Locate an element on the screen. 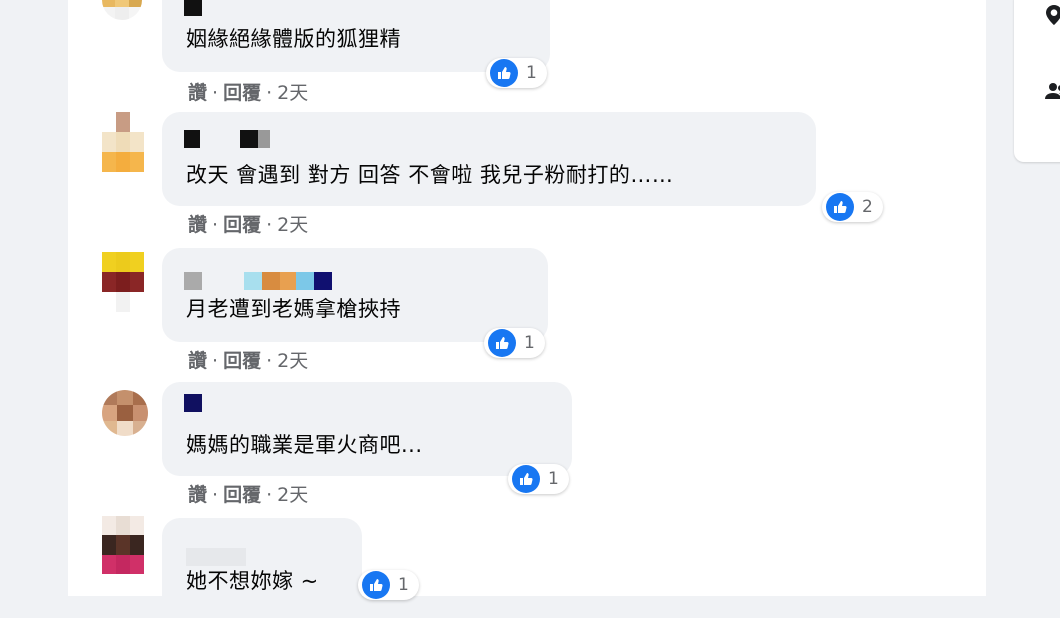 The width and height of the screenshot is (1060, 618). comment-bubble: 媽媽的職業是軍火商吧... 1 is located at coordinates (367, 438).